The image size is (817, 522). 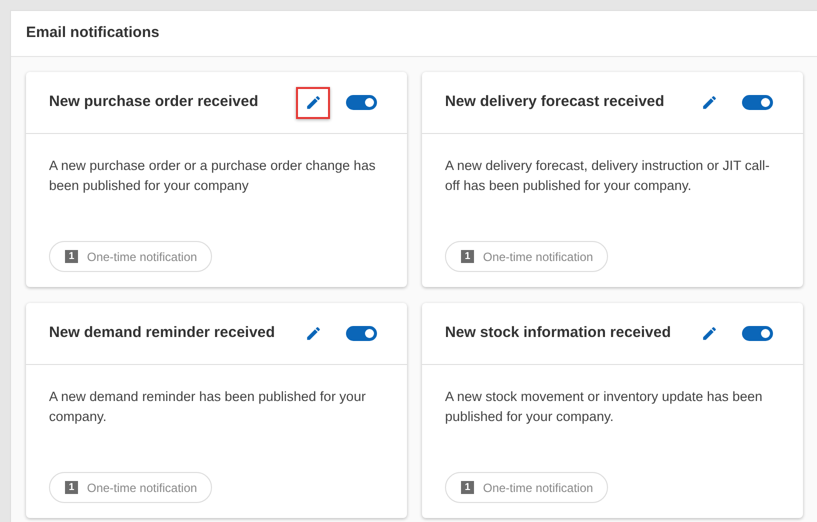 I want to click on panel-title: Email notifications, so click(x=93, y=33).